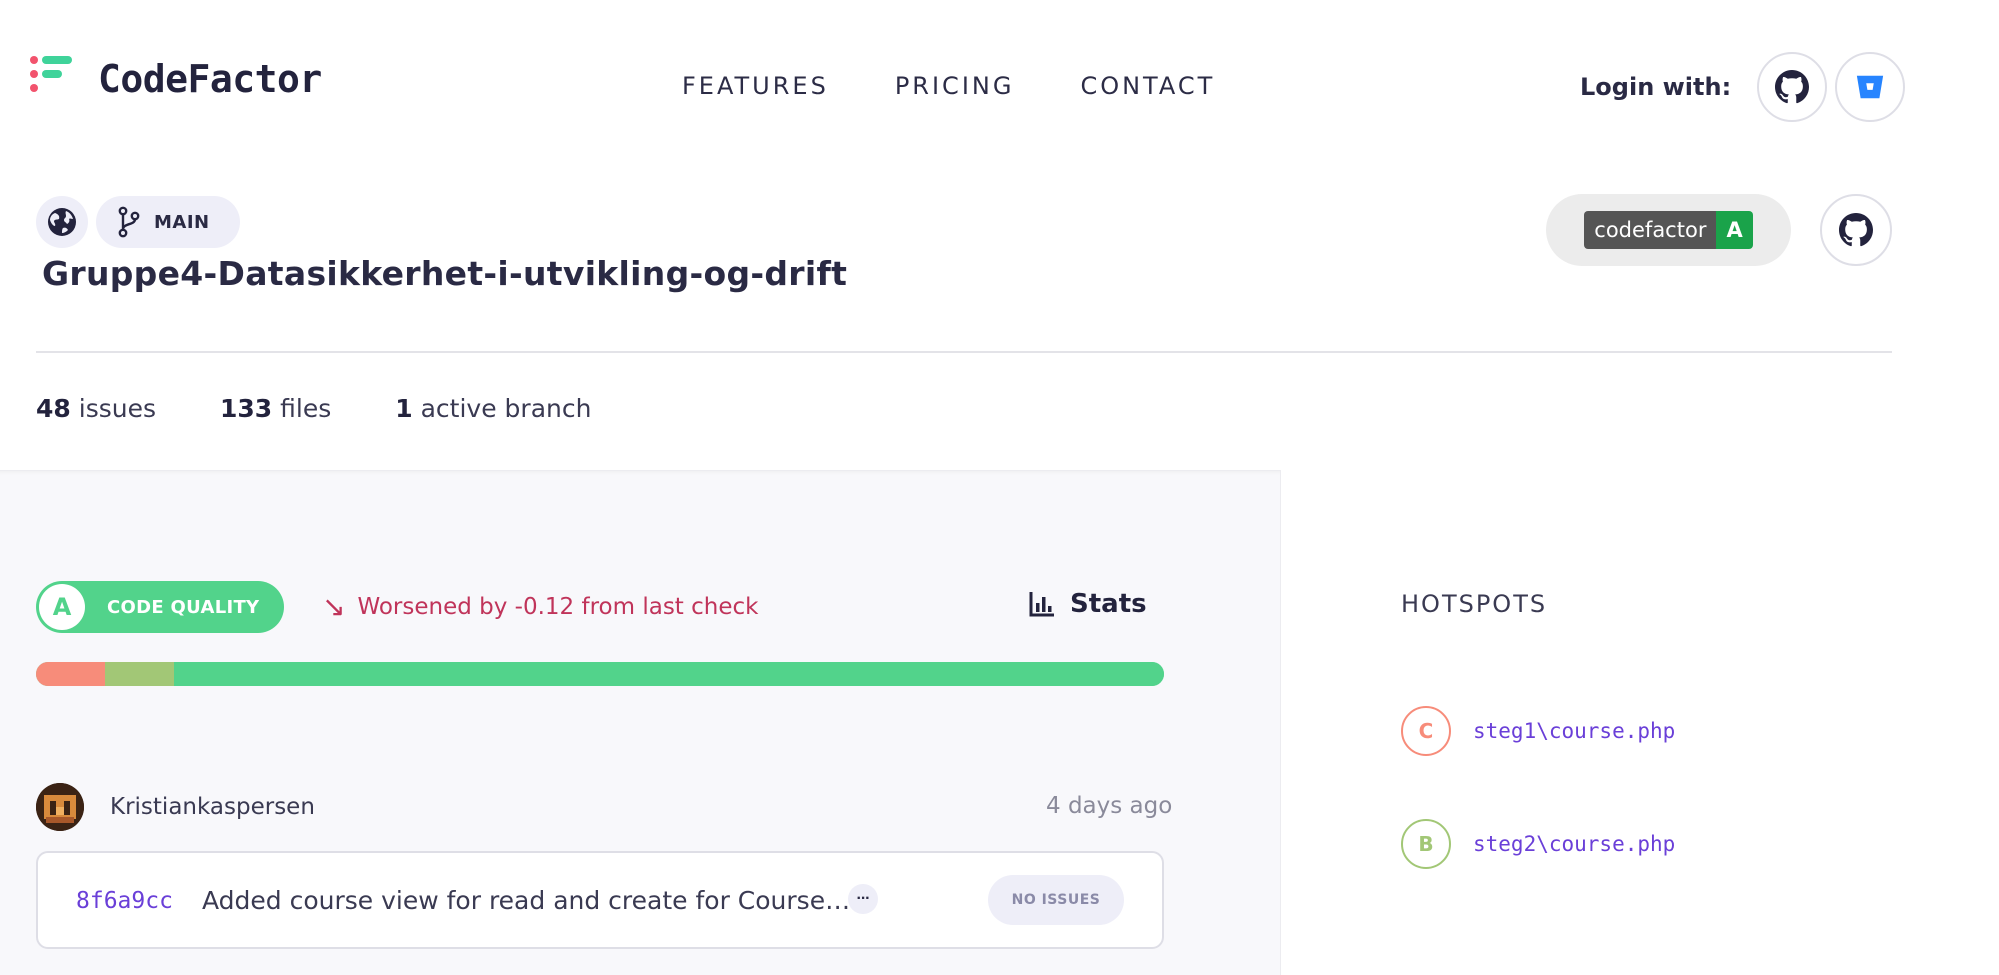 The height and width of the screenshot is (975, 1999). I want to click on commit-time: 4 days ago, so click(1109, 806).